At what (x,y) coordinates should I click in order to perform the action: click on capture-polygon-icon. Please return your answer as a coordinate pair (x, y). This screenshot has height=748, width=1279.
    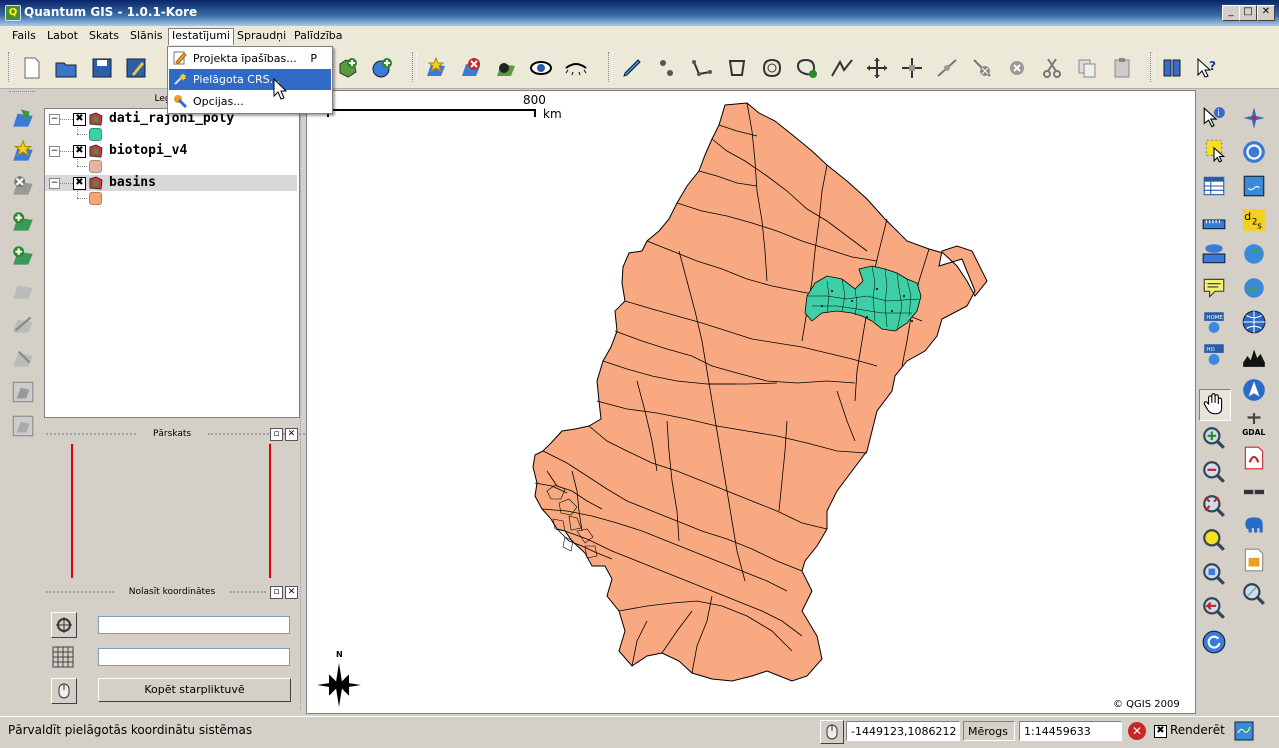
    Looking at the image, I should click on (737, 68).